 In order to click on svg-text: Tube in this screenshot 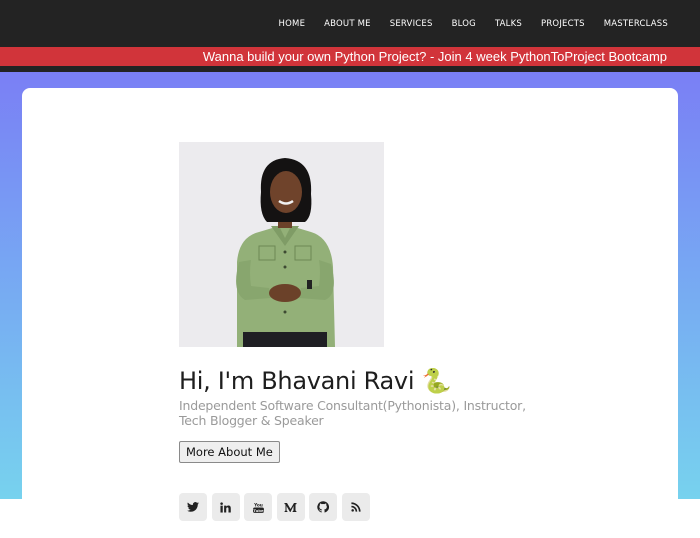, I will do `click(258, 509)`.